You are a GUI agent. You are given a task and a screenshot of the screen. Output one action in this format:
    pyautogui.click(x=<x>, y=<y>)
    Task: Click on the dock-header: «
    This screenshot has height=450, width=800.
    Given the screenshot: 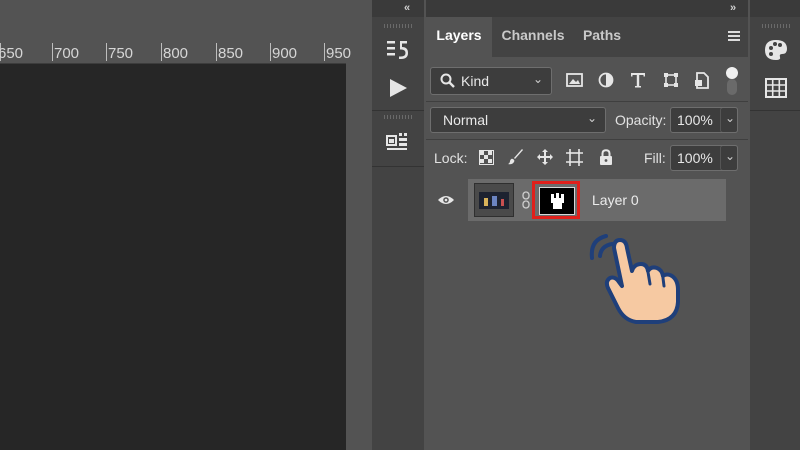 What is the action you would take?
    pyautogui.click(x=398, y=8)
    